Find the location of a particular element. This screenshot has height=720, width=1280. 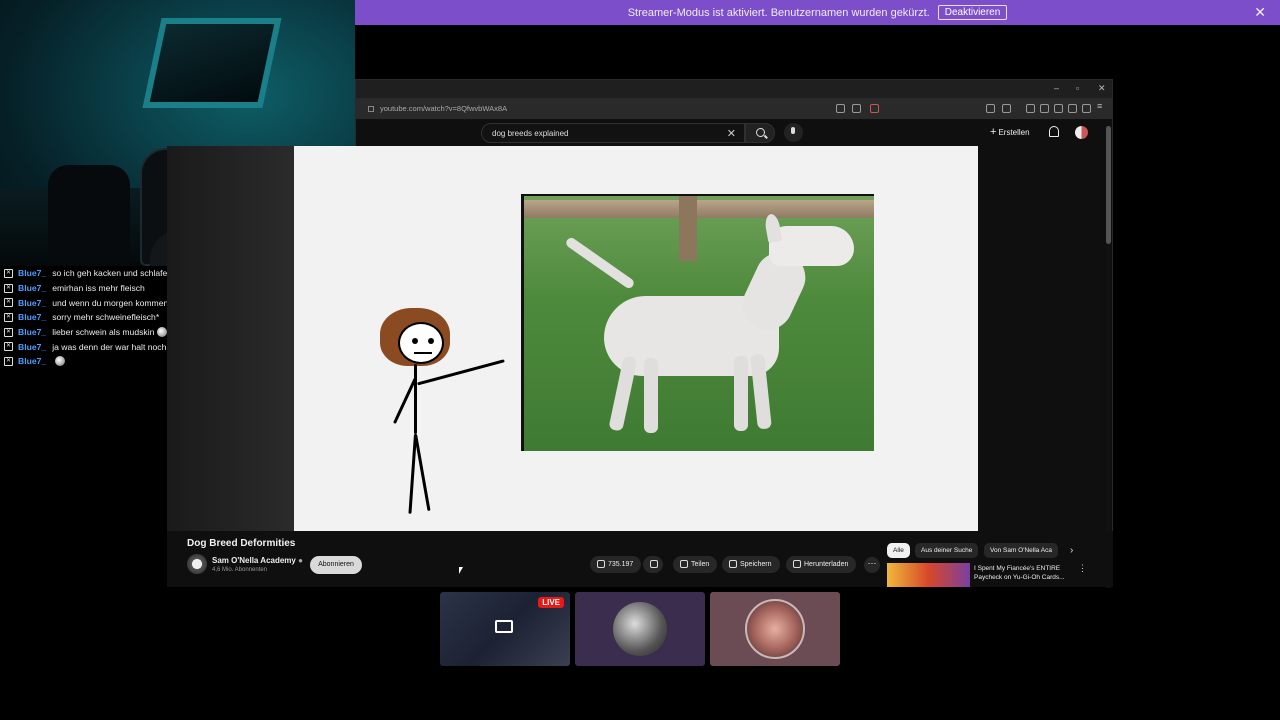

youtube-header: dog breeds explained ✕ + Erstellen is located at coordinates (734, 133).